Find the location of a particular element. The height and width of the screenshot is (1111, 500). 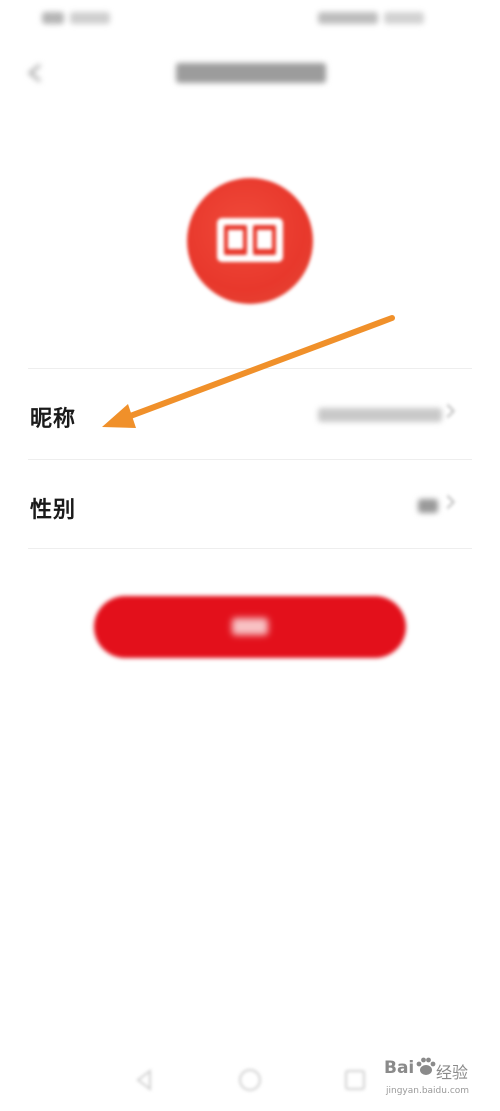

gender-row: 性别 is located at coordinates (250, 505).